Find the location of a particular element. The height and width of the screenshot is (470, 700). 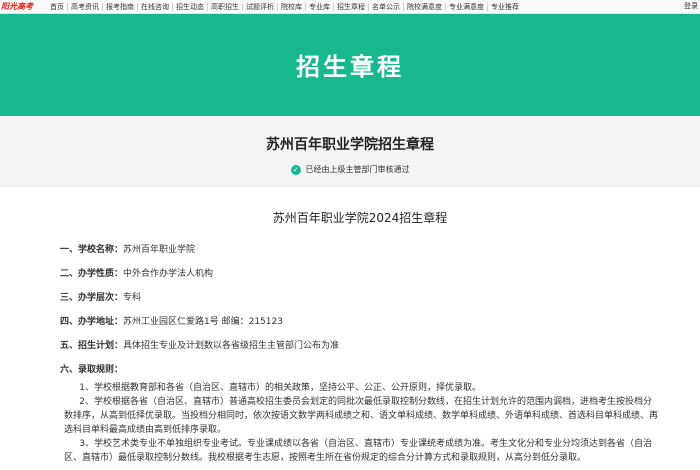

field-label: 三、办学层次： is located at coordinates (92, 298).